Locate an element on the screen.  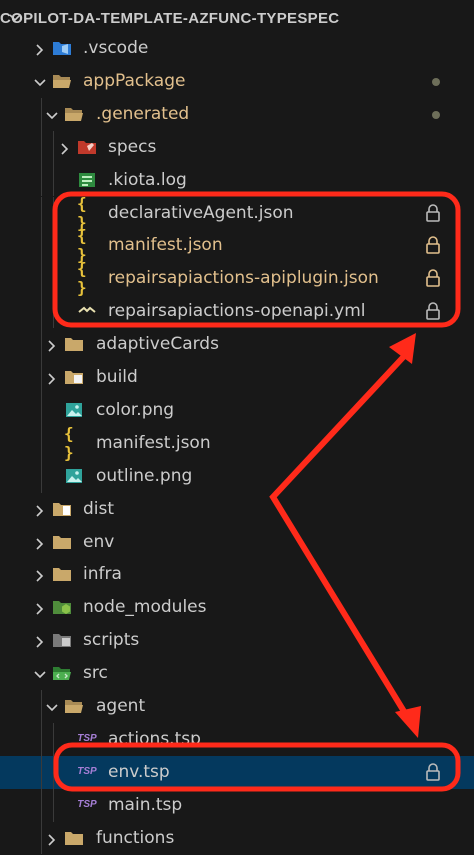
tree-item-repairsapiactions-openapi-yml: repairsapiactions-openapi.yml is located at coordinates (237, 312).